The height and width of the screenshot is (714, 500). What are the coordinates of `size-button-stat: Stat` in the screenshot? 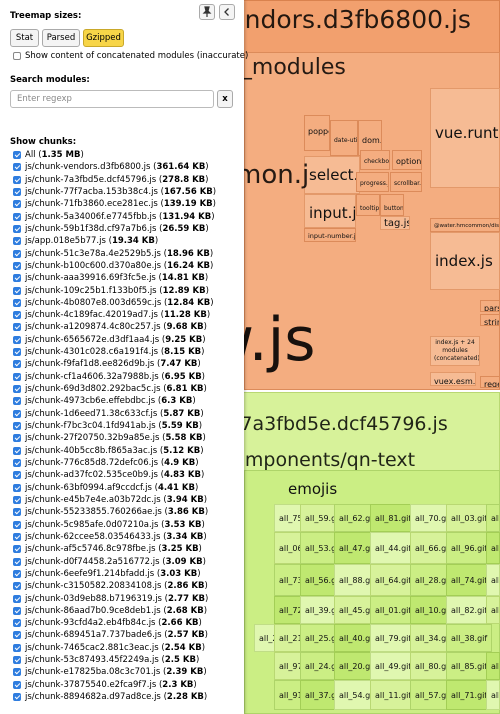 It's located at (24, 38).